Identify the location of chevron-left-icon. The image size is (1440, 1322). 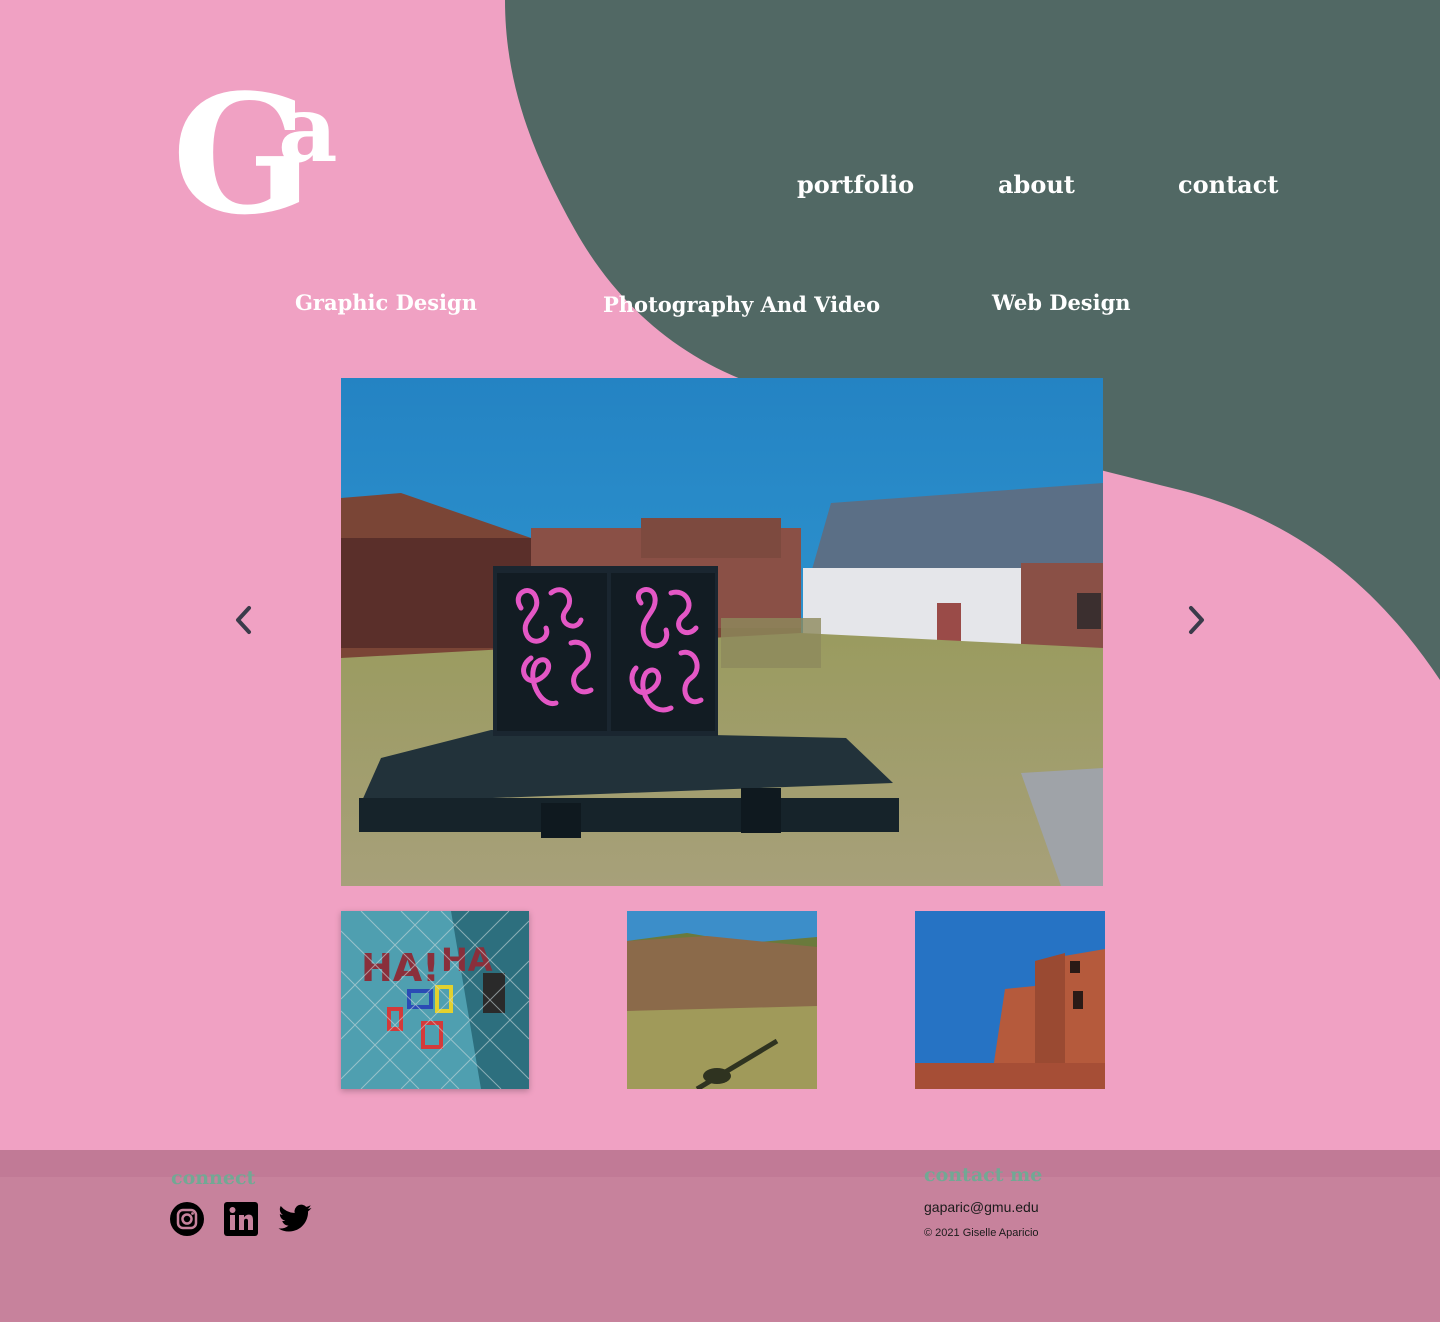
(243, 620).